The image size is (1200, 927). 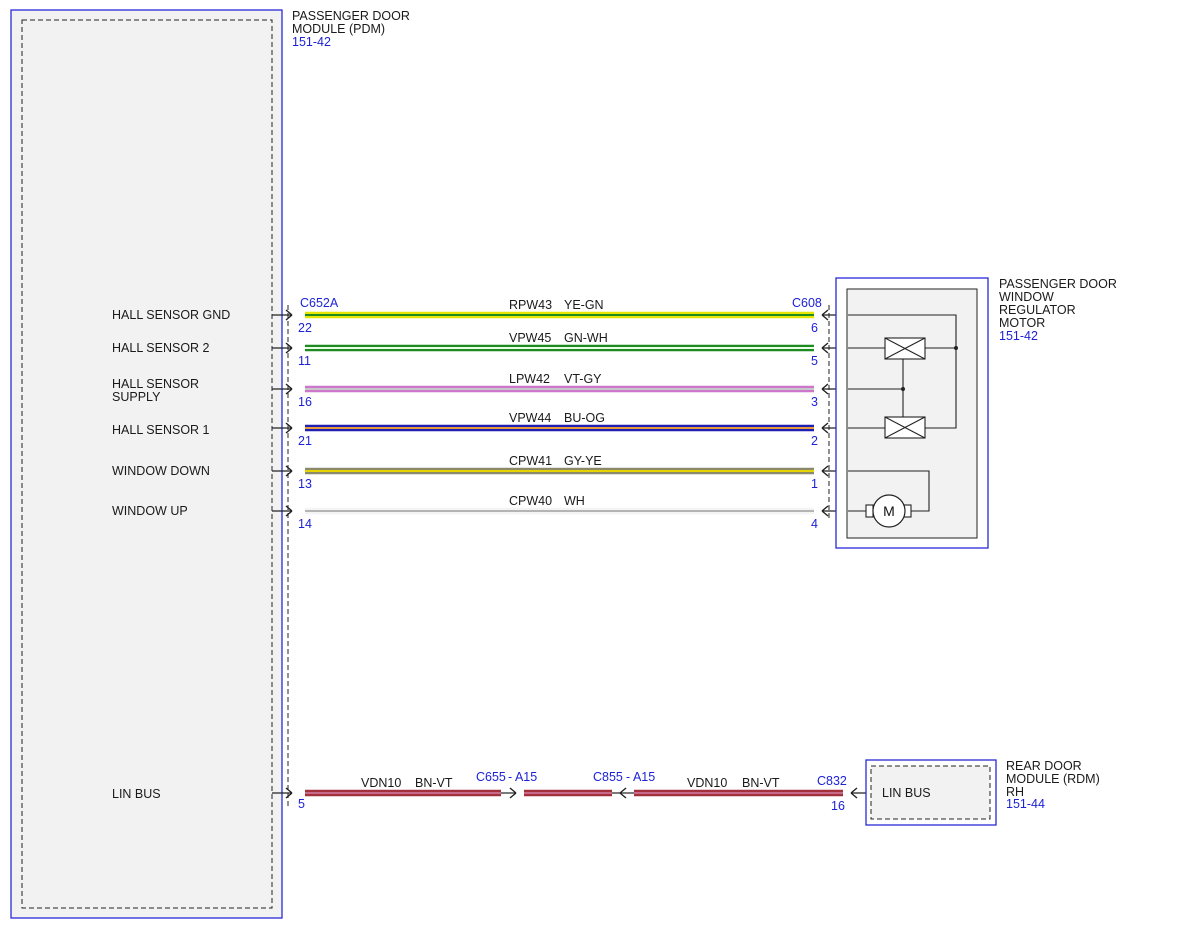 I want to click on wire-row: VPW45 GN-WH 11 5, so click(x=560, y=349).